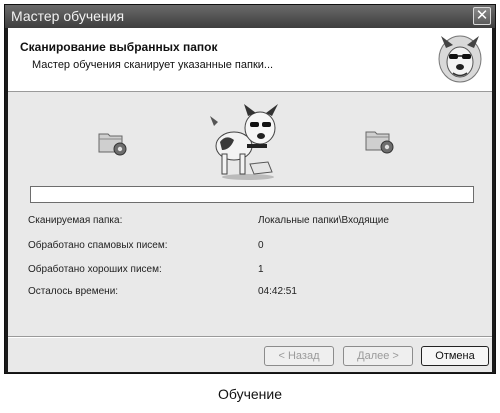 This screenshot has height=413, width=500. I want to click on detail-label: Сканируемая папка:, so click(75, 220).